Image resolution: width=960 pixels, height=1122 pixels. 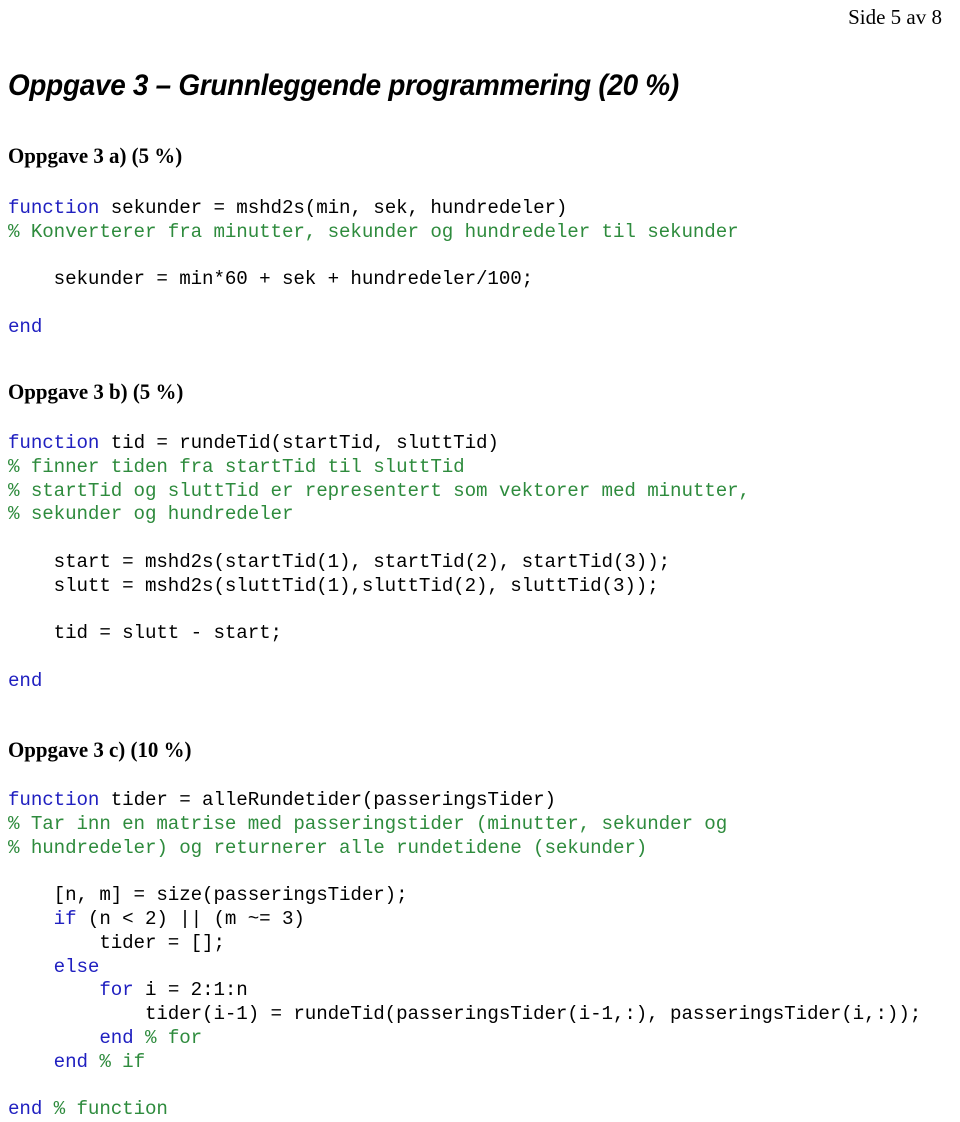 I want to click on code-token-plain: tid = slutt - start;, so click(x=145, y=633).